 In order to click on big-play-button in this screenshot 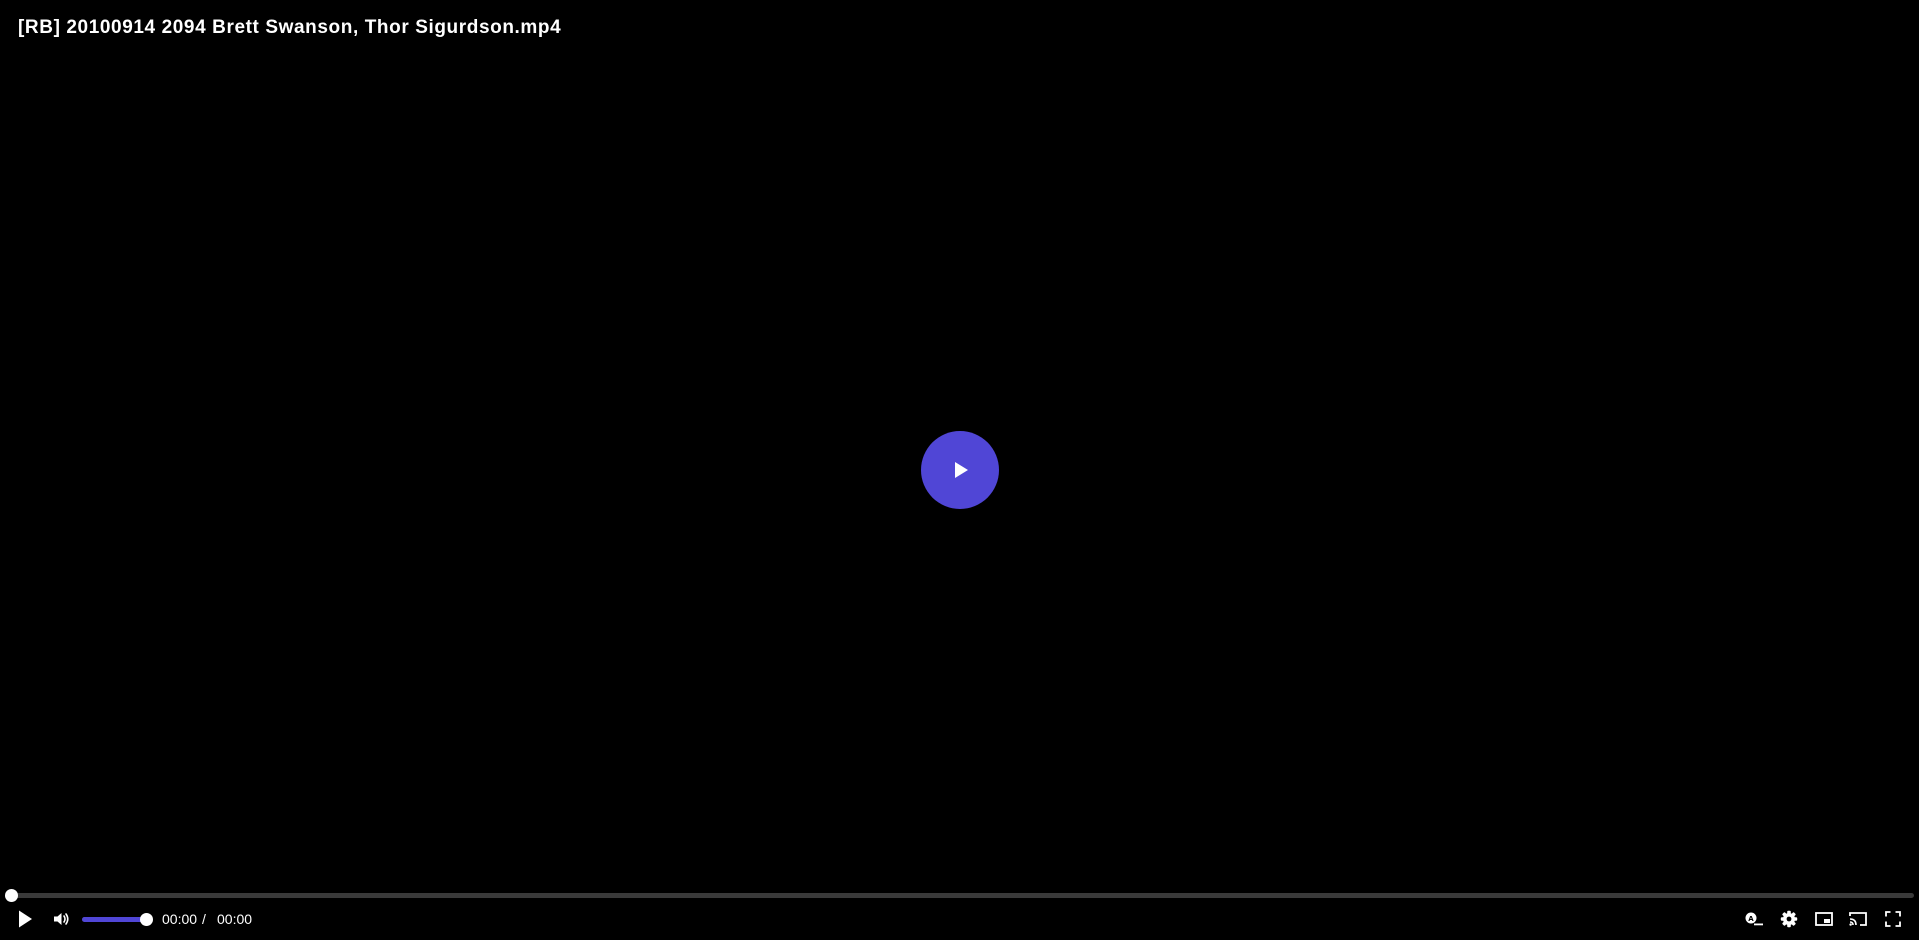, I will do `click(960, 470)`.